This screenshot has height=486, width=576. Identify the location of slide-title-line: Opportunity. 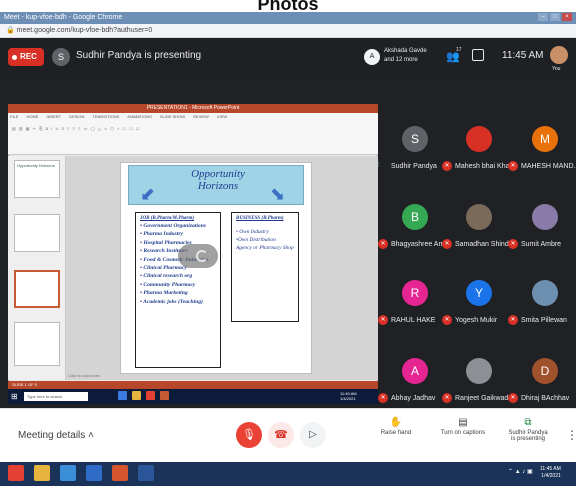
(218, 174).